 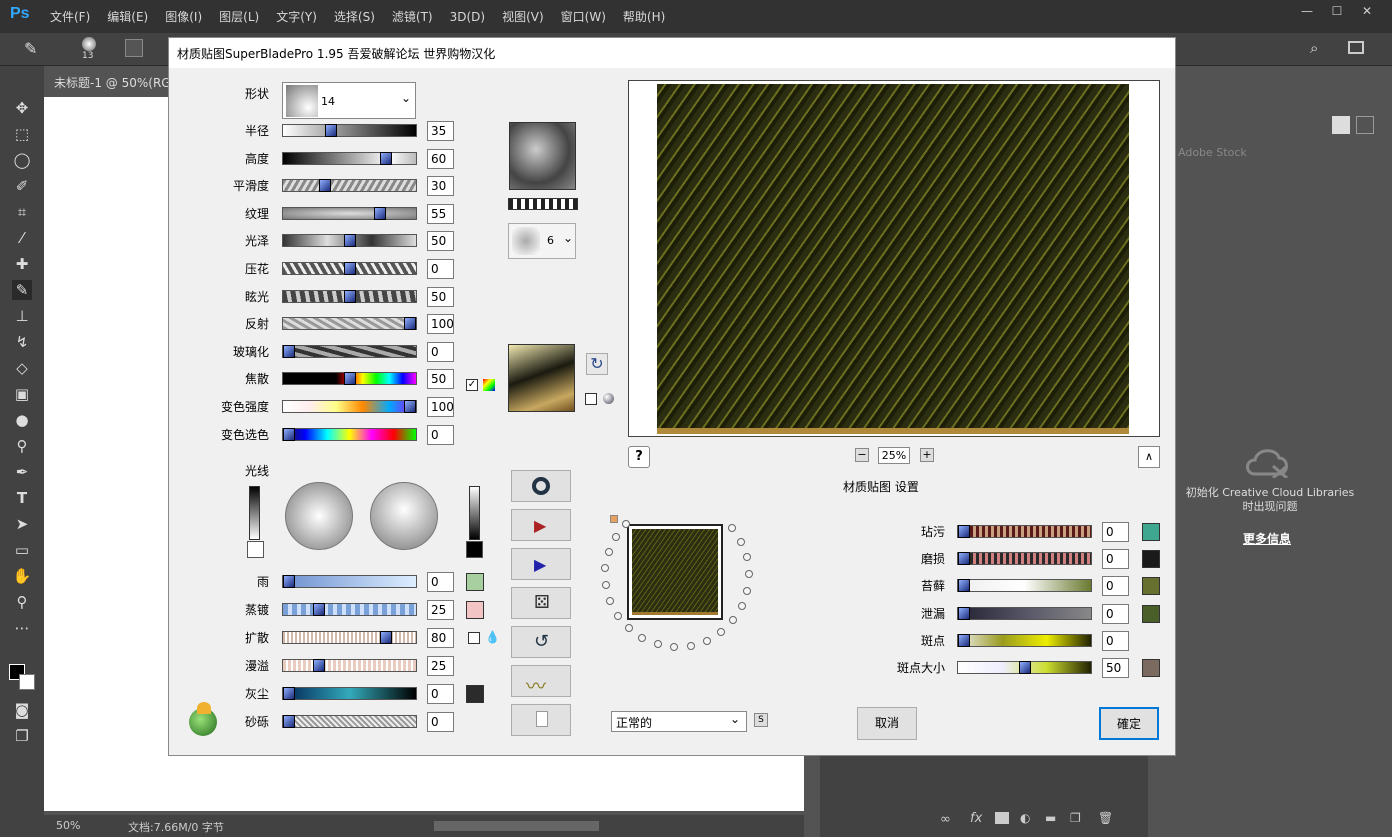 What do you see at coordinates (541, 603) in the screenshot?
I see `dice-button: ⚄` at bounding box center [541, 603].